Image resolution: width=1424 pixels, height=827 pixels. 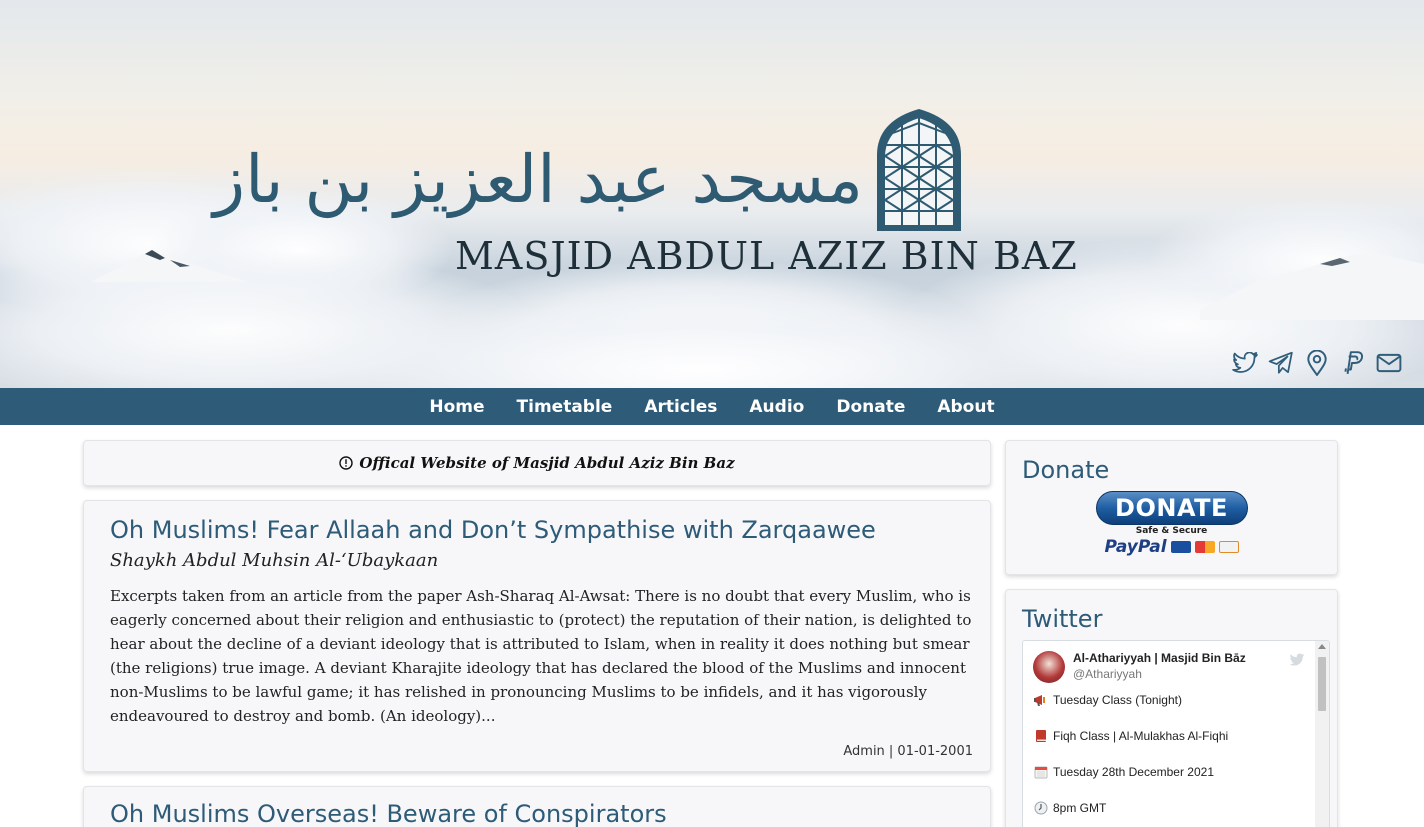 I want to click on donate-button-label: DONATE, so click(x=1171, y=508).